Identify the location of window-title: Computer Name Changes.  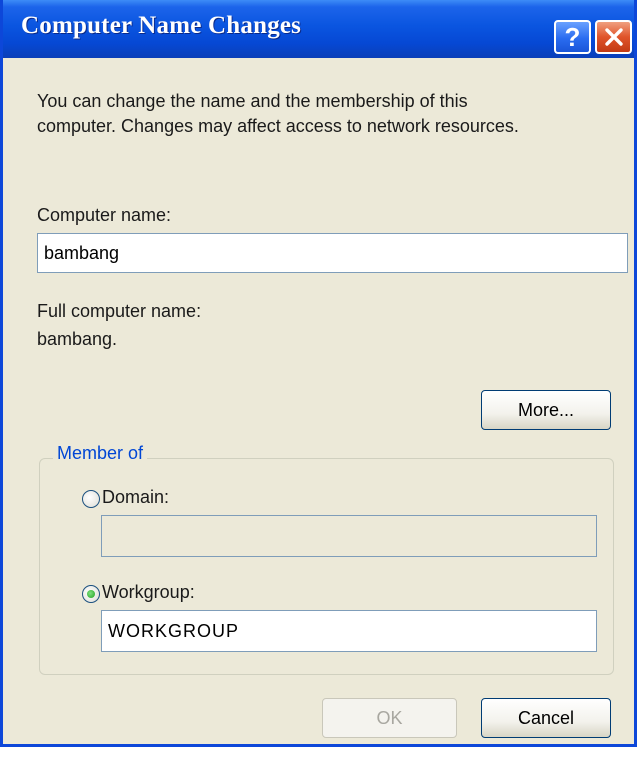
(161, 25).